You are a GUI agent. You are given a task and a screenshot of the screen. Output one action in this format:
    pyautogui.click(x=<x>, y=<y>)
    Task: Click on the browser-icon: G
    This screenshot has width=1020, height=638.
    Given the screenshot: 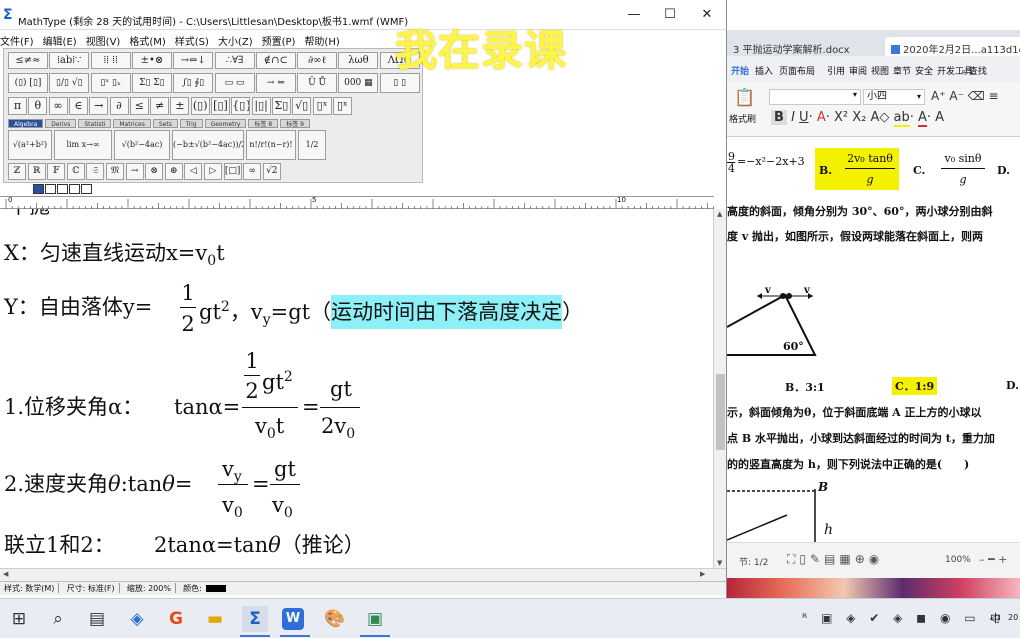 What is the action you would take?
    pyautogui.click(x=176, y=619)
    